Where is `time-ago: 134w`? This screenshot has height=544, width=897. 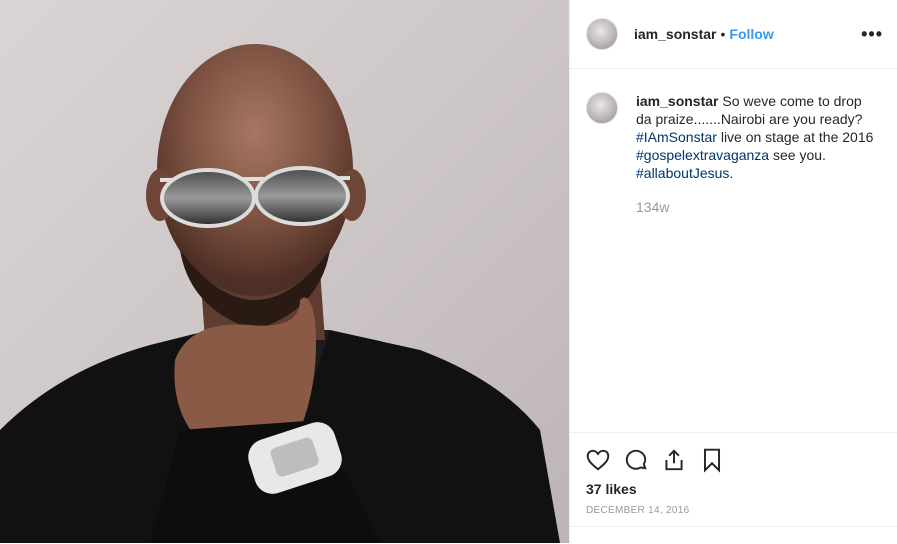 time-ago: 134w is located at coordinates (756, 207).